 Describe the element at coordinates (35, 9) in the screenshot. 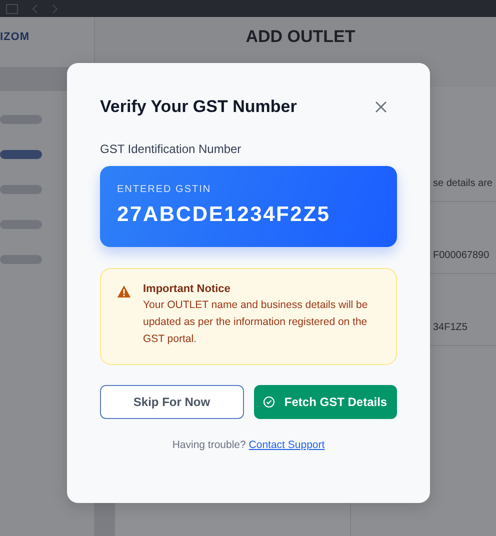

I see `back-icon` at that location.